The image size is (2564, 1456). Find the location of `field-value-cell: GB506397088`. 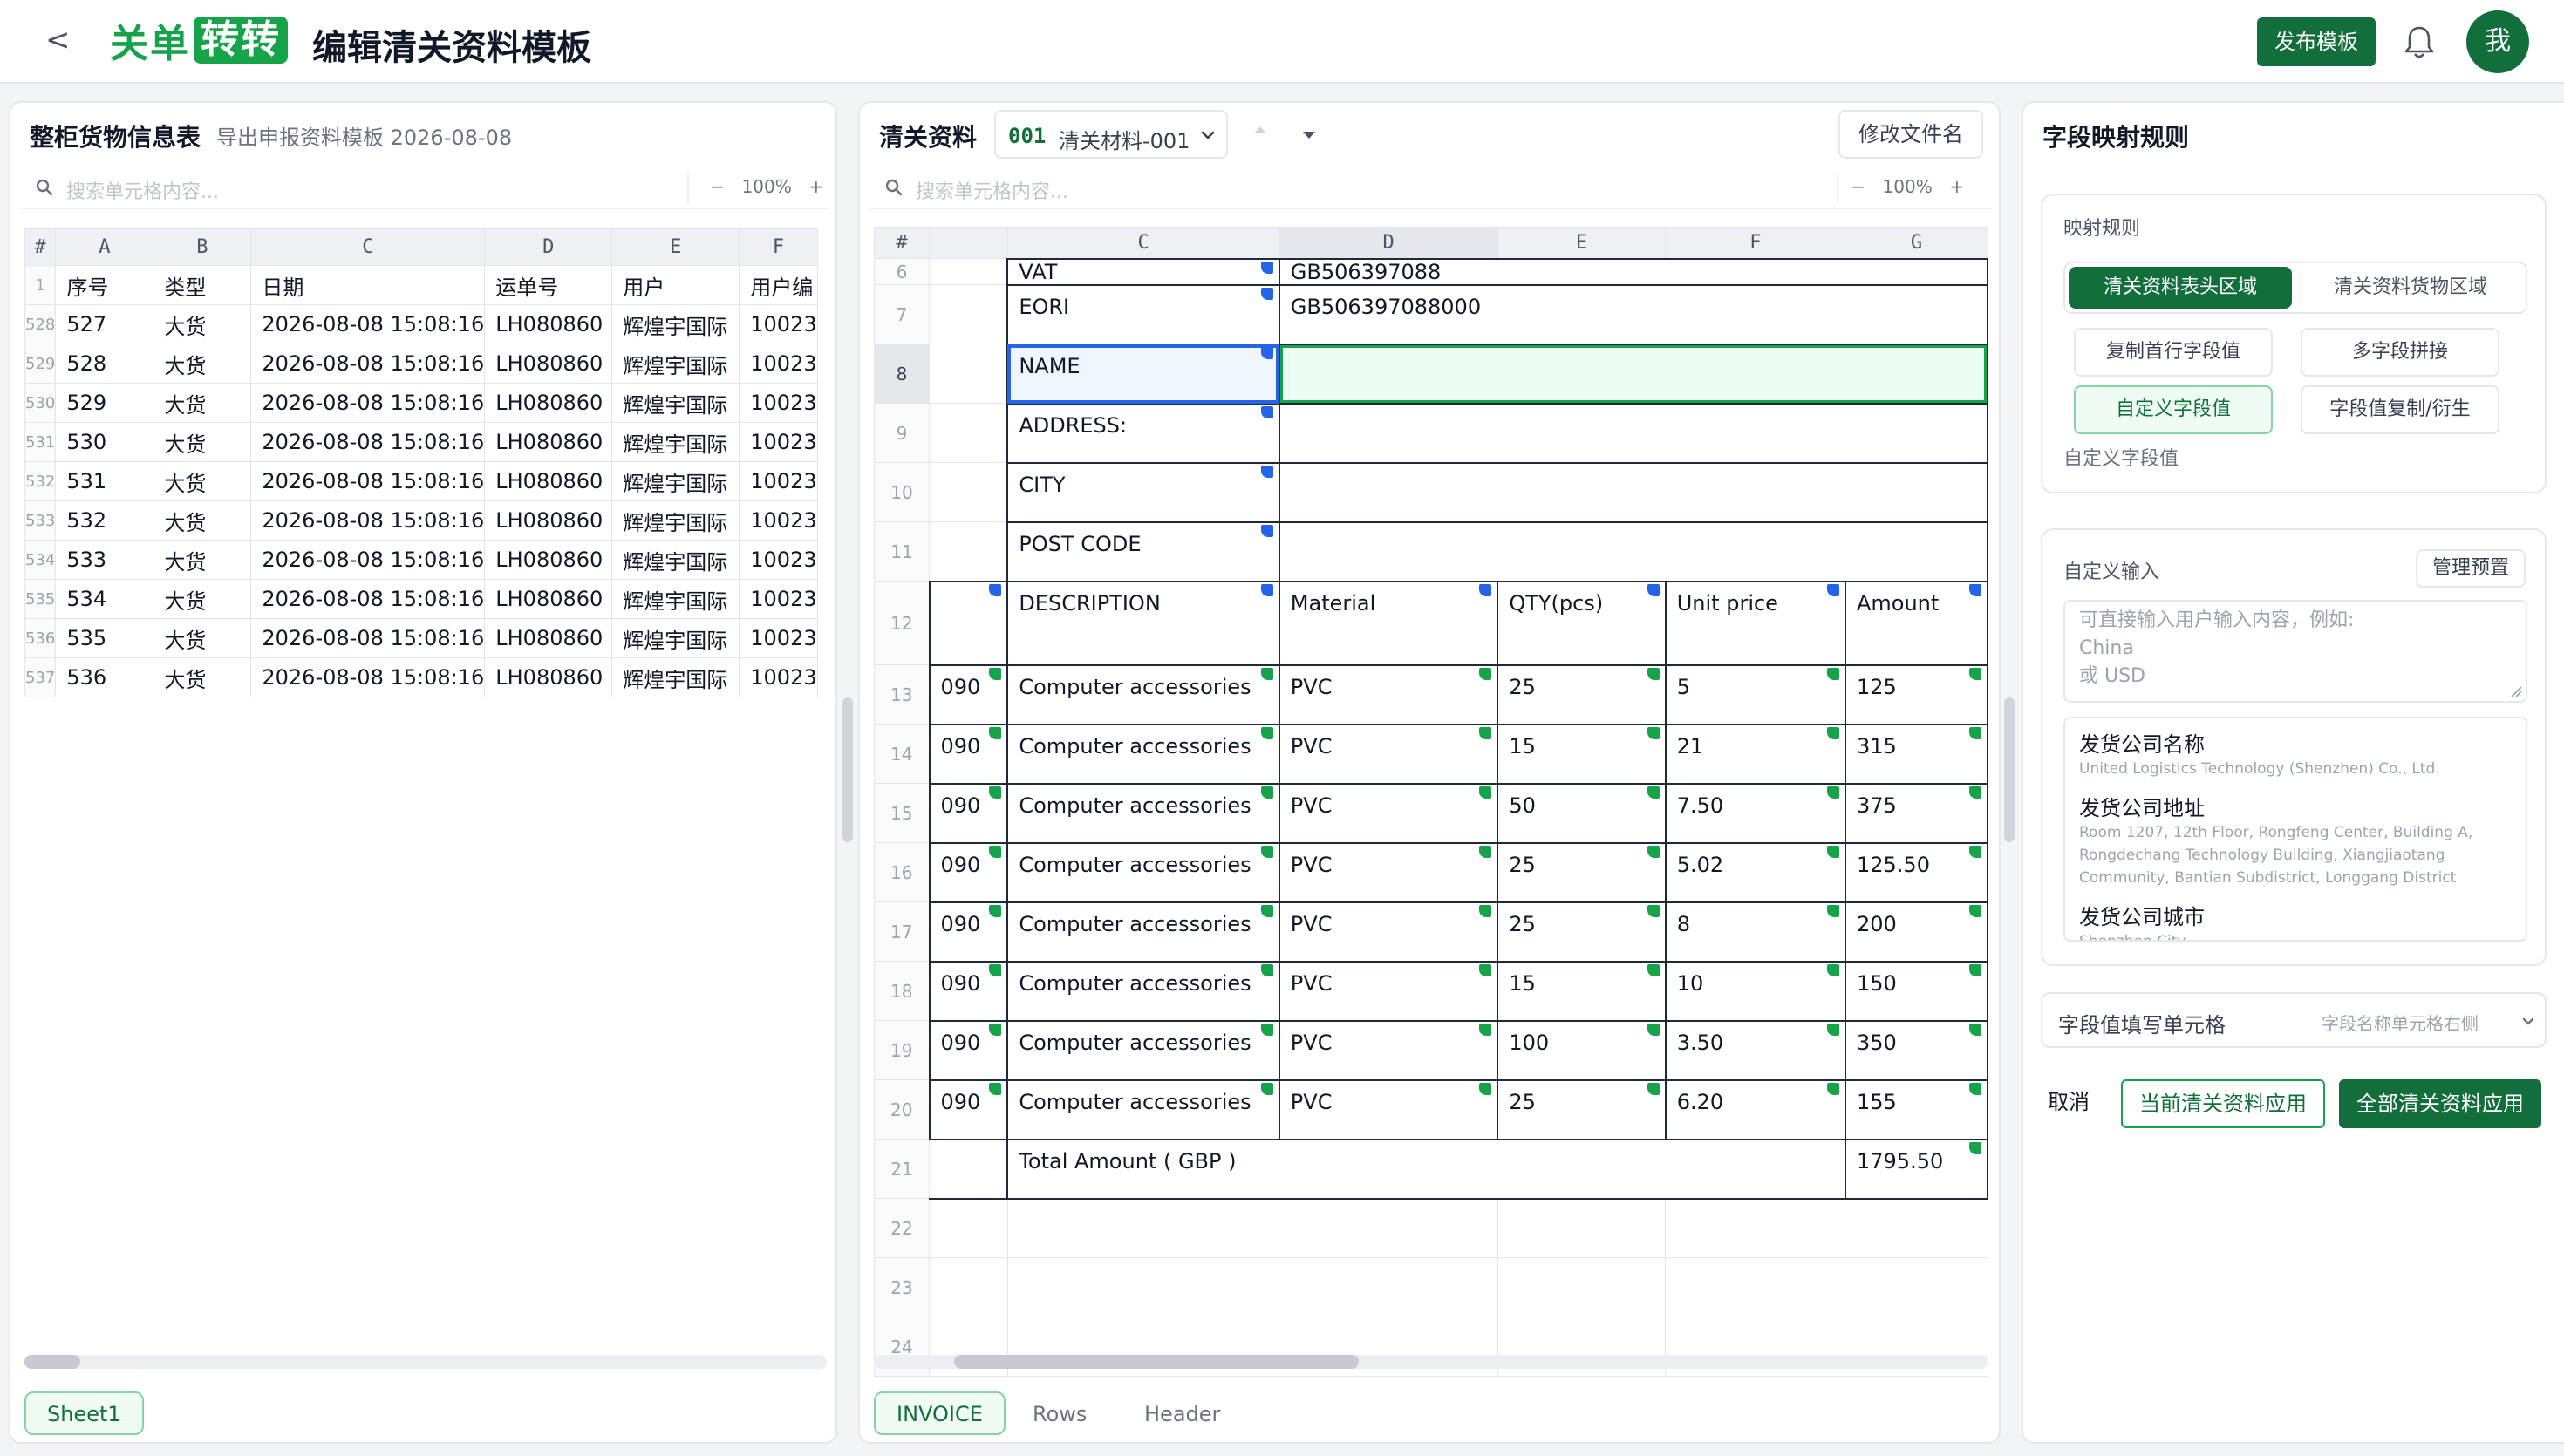

field-value-cell: GB506397088 is located at coordinates (1633, 271).